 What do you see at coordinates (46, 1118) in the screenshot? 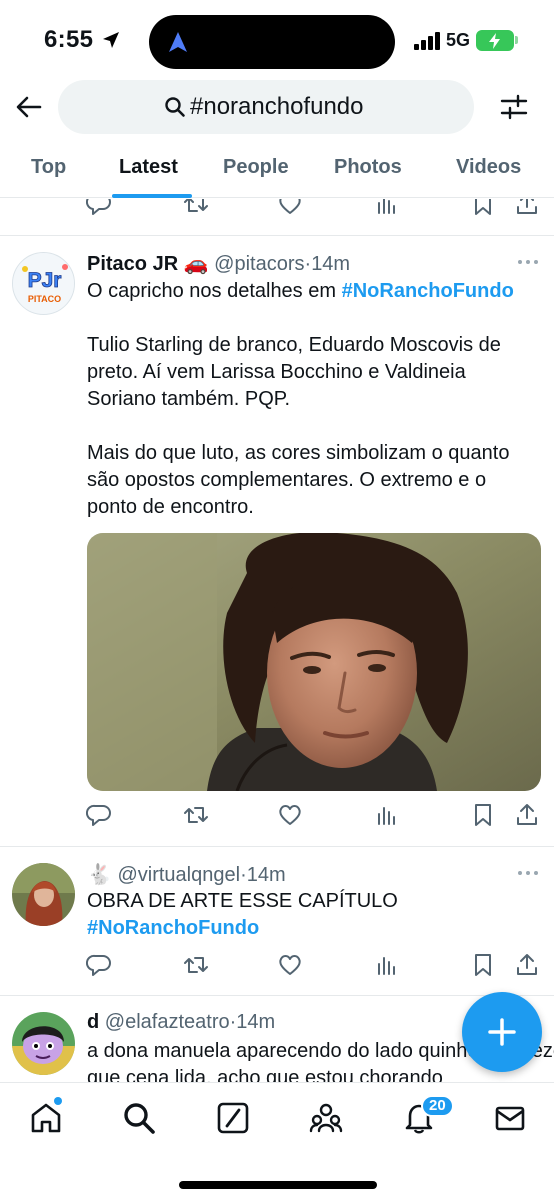
I see `home-icon` at bounding box center [46, 1118].